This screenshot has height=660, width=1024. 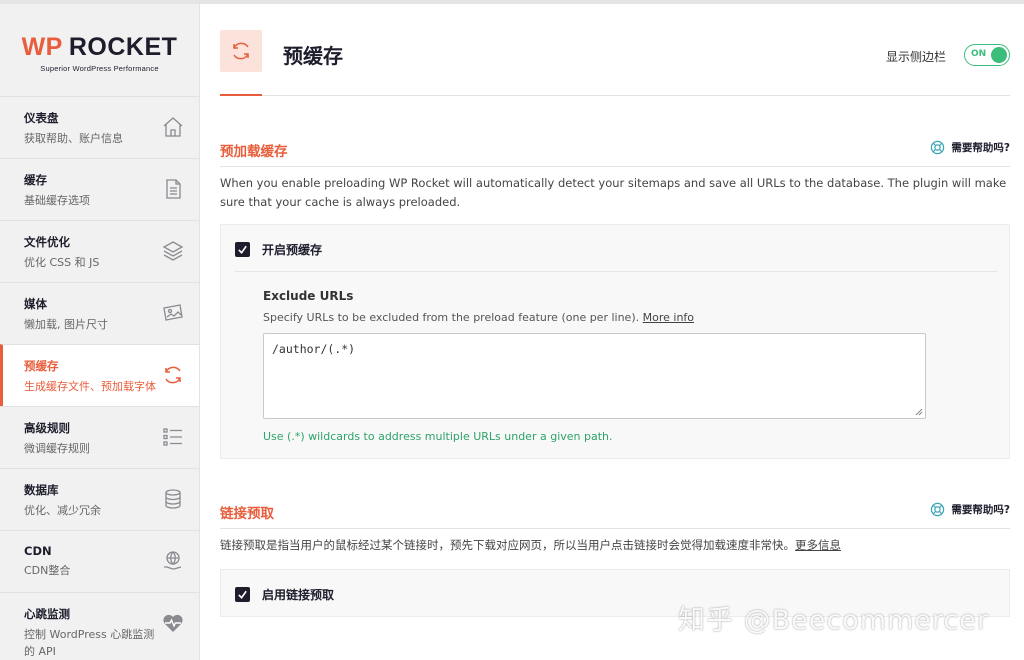 I want to click on help-link-prefetch: 需要帮助吗?, so click(x=970, y=509).